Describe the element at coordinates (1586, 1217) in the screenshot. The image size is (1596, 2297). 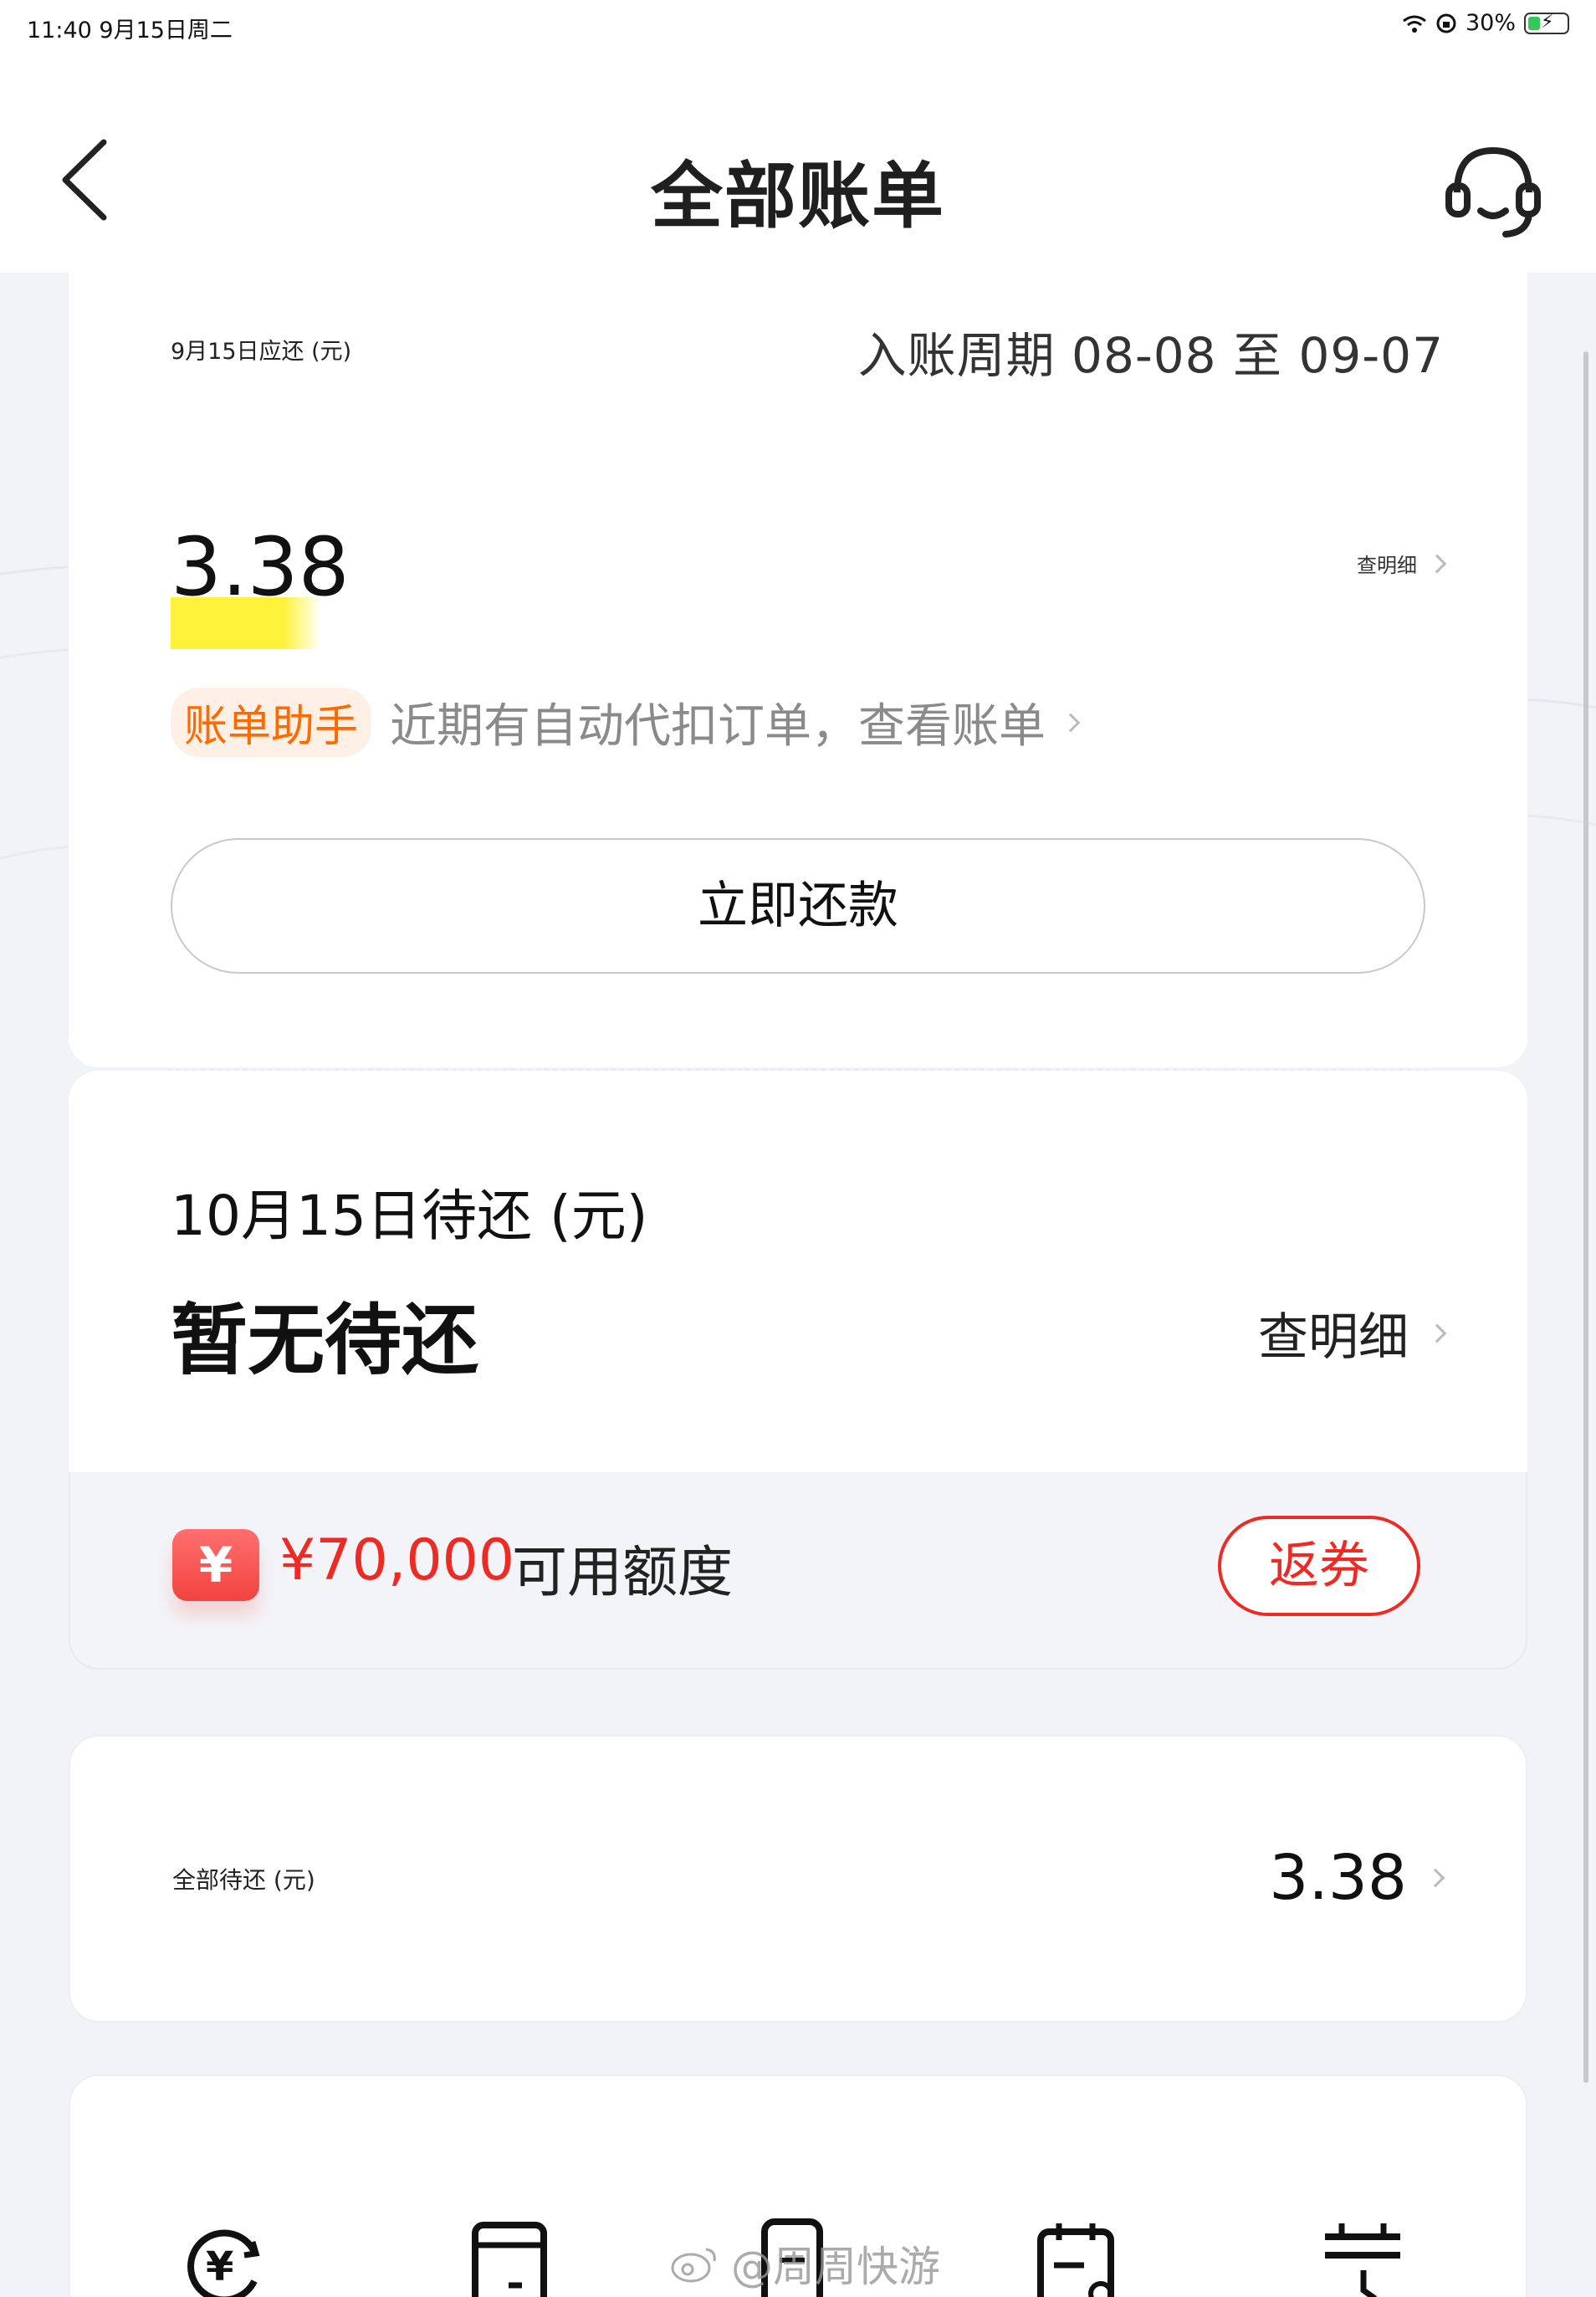
I see `scrollbar` at that location.